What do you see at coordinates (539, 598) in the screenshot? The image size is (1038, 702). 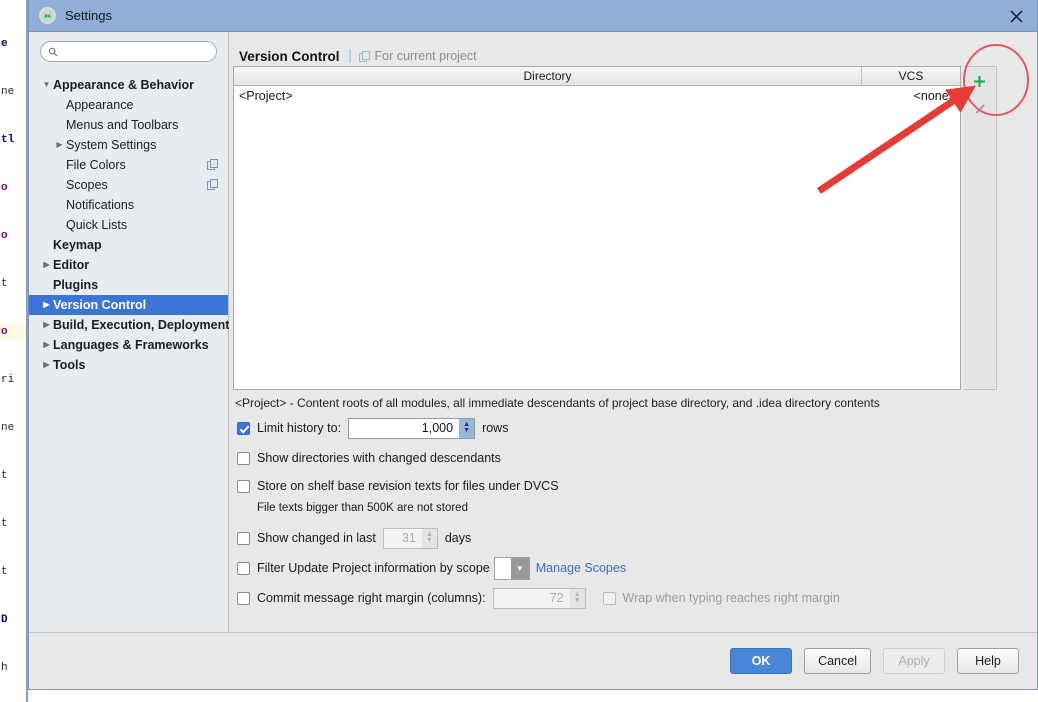 I see `commit-margin-spinner: 72 ▲ ▼` at bounding box center [539, 598].